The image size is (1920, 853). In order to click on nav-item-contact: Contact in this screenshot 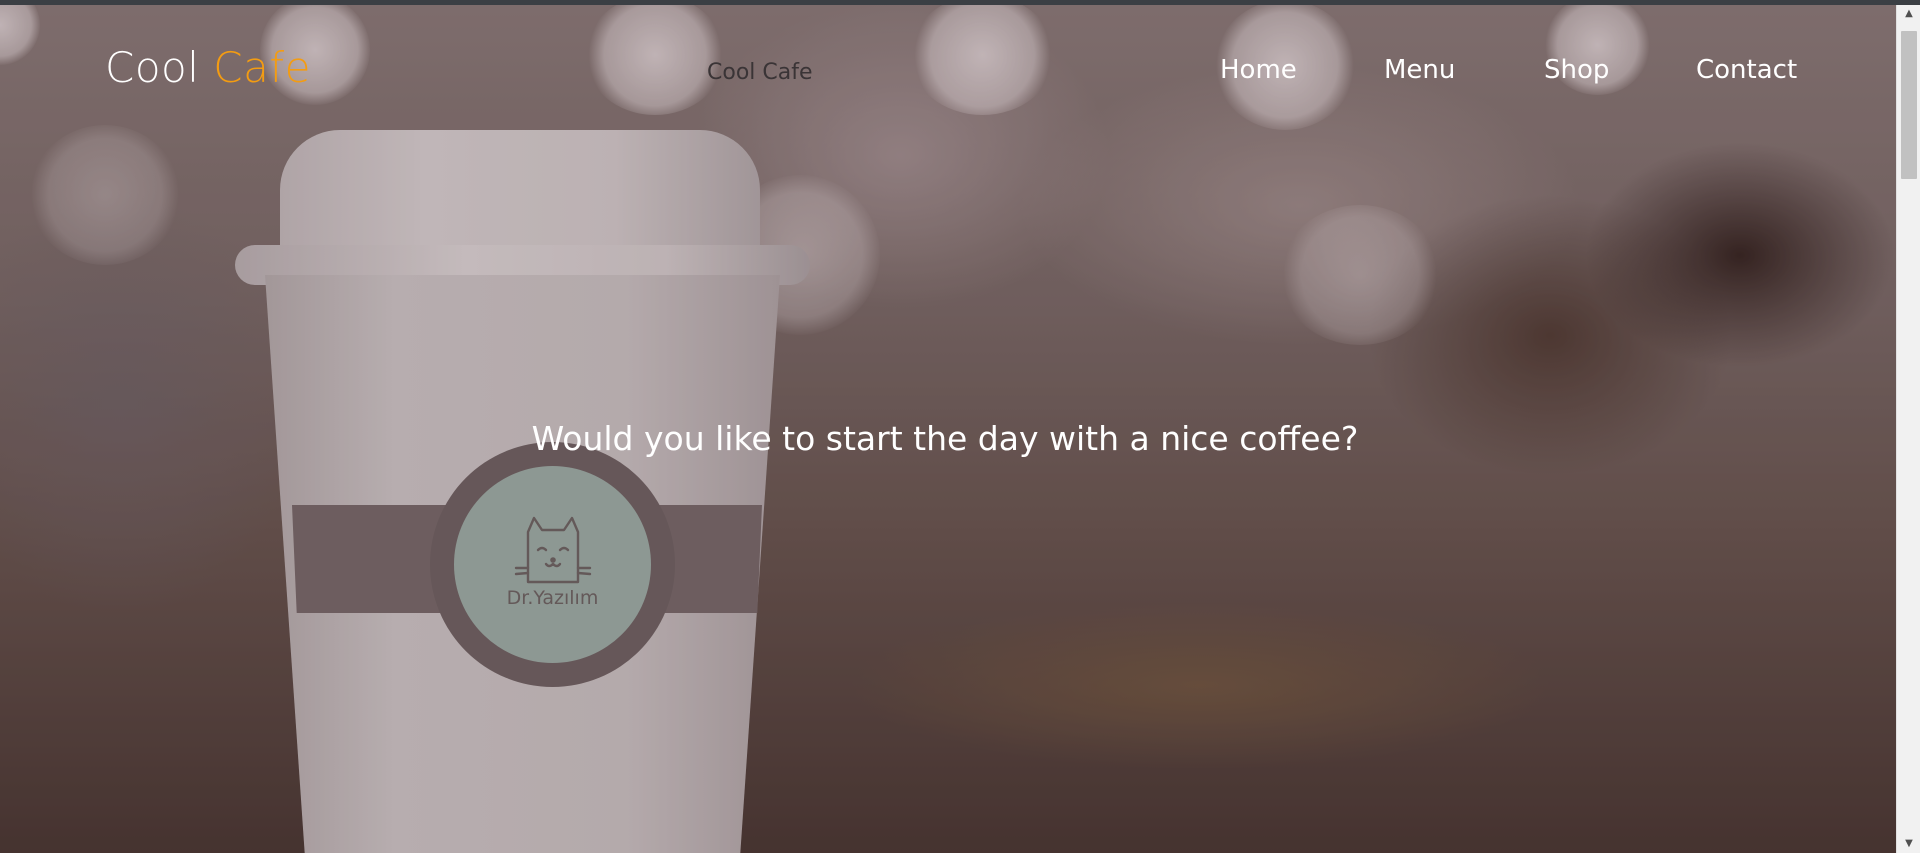, I will do `click(1746, 70)`.